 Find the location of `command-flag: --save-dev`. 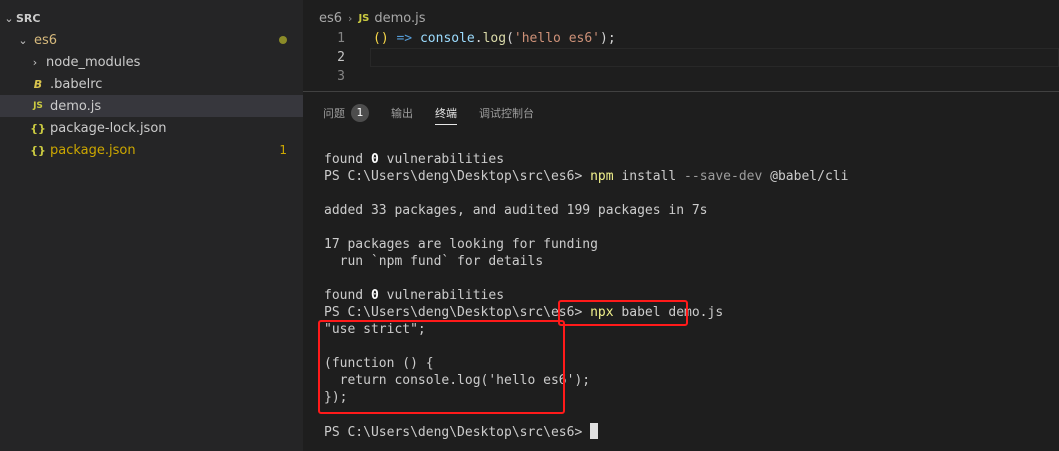

command-flag: --save-dev is located at coordinates (723, 176).